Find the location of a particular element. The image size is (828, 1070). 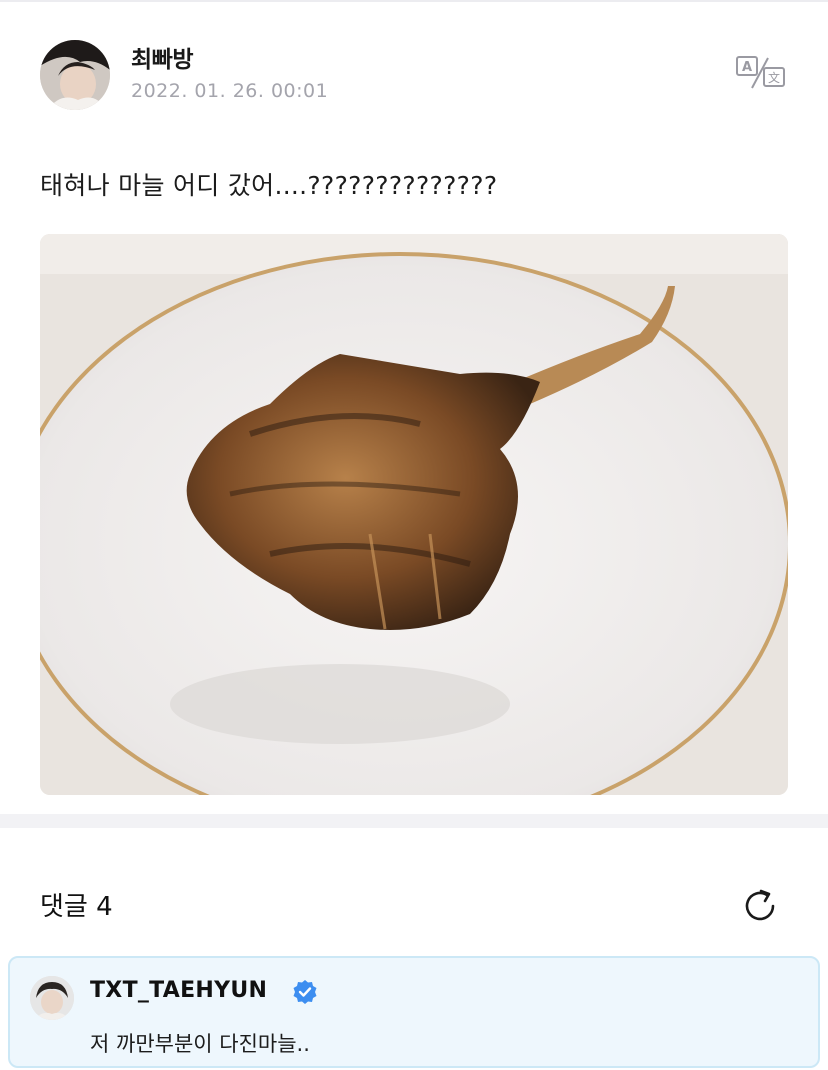

comment-item: TXT_TAEHYUN 저 까만부분이 다진마늘.. is located at coordinates (414, 1012).